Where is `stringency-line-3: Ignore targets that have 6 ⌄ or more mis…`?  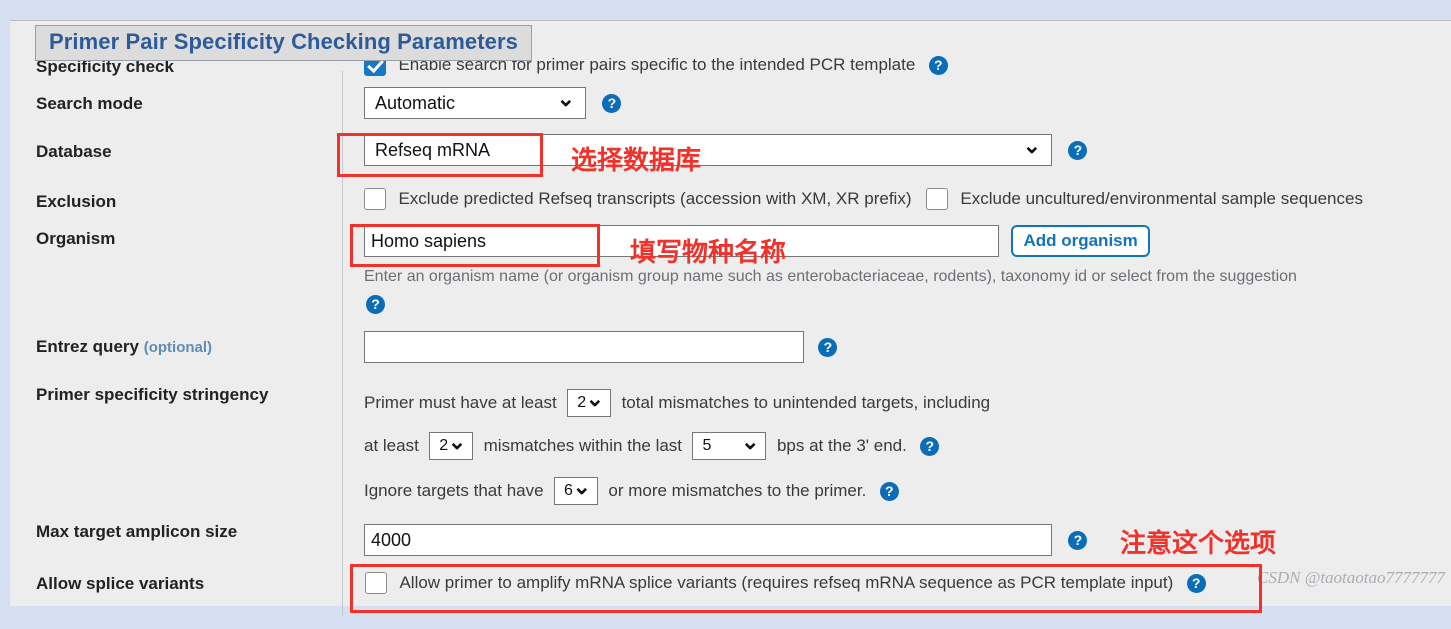
stringency-line-3: Ignore targets that have 6 ⌄ or more mis… is located at coordinates (631, 489).